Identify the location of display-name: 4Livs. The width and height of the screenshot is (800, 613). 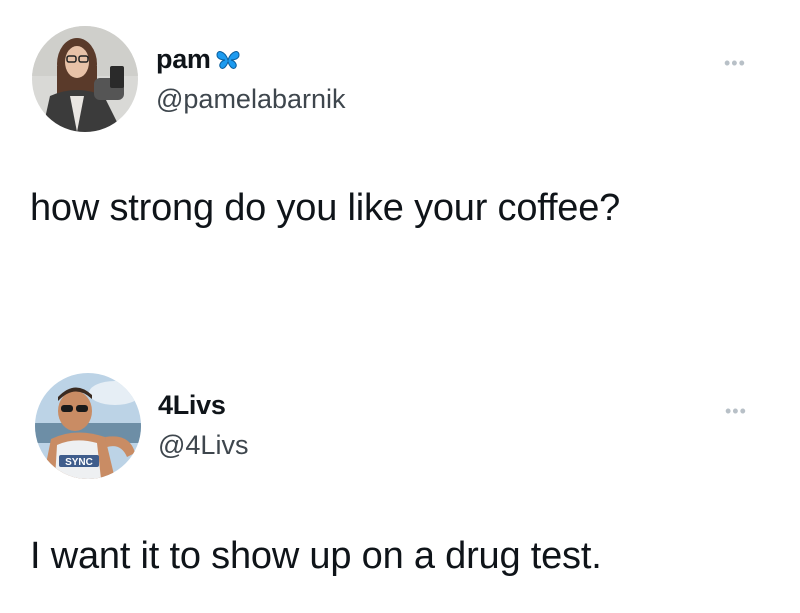
(192, 405).